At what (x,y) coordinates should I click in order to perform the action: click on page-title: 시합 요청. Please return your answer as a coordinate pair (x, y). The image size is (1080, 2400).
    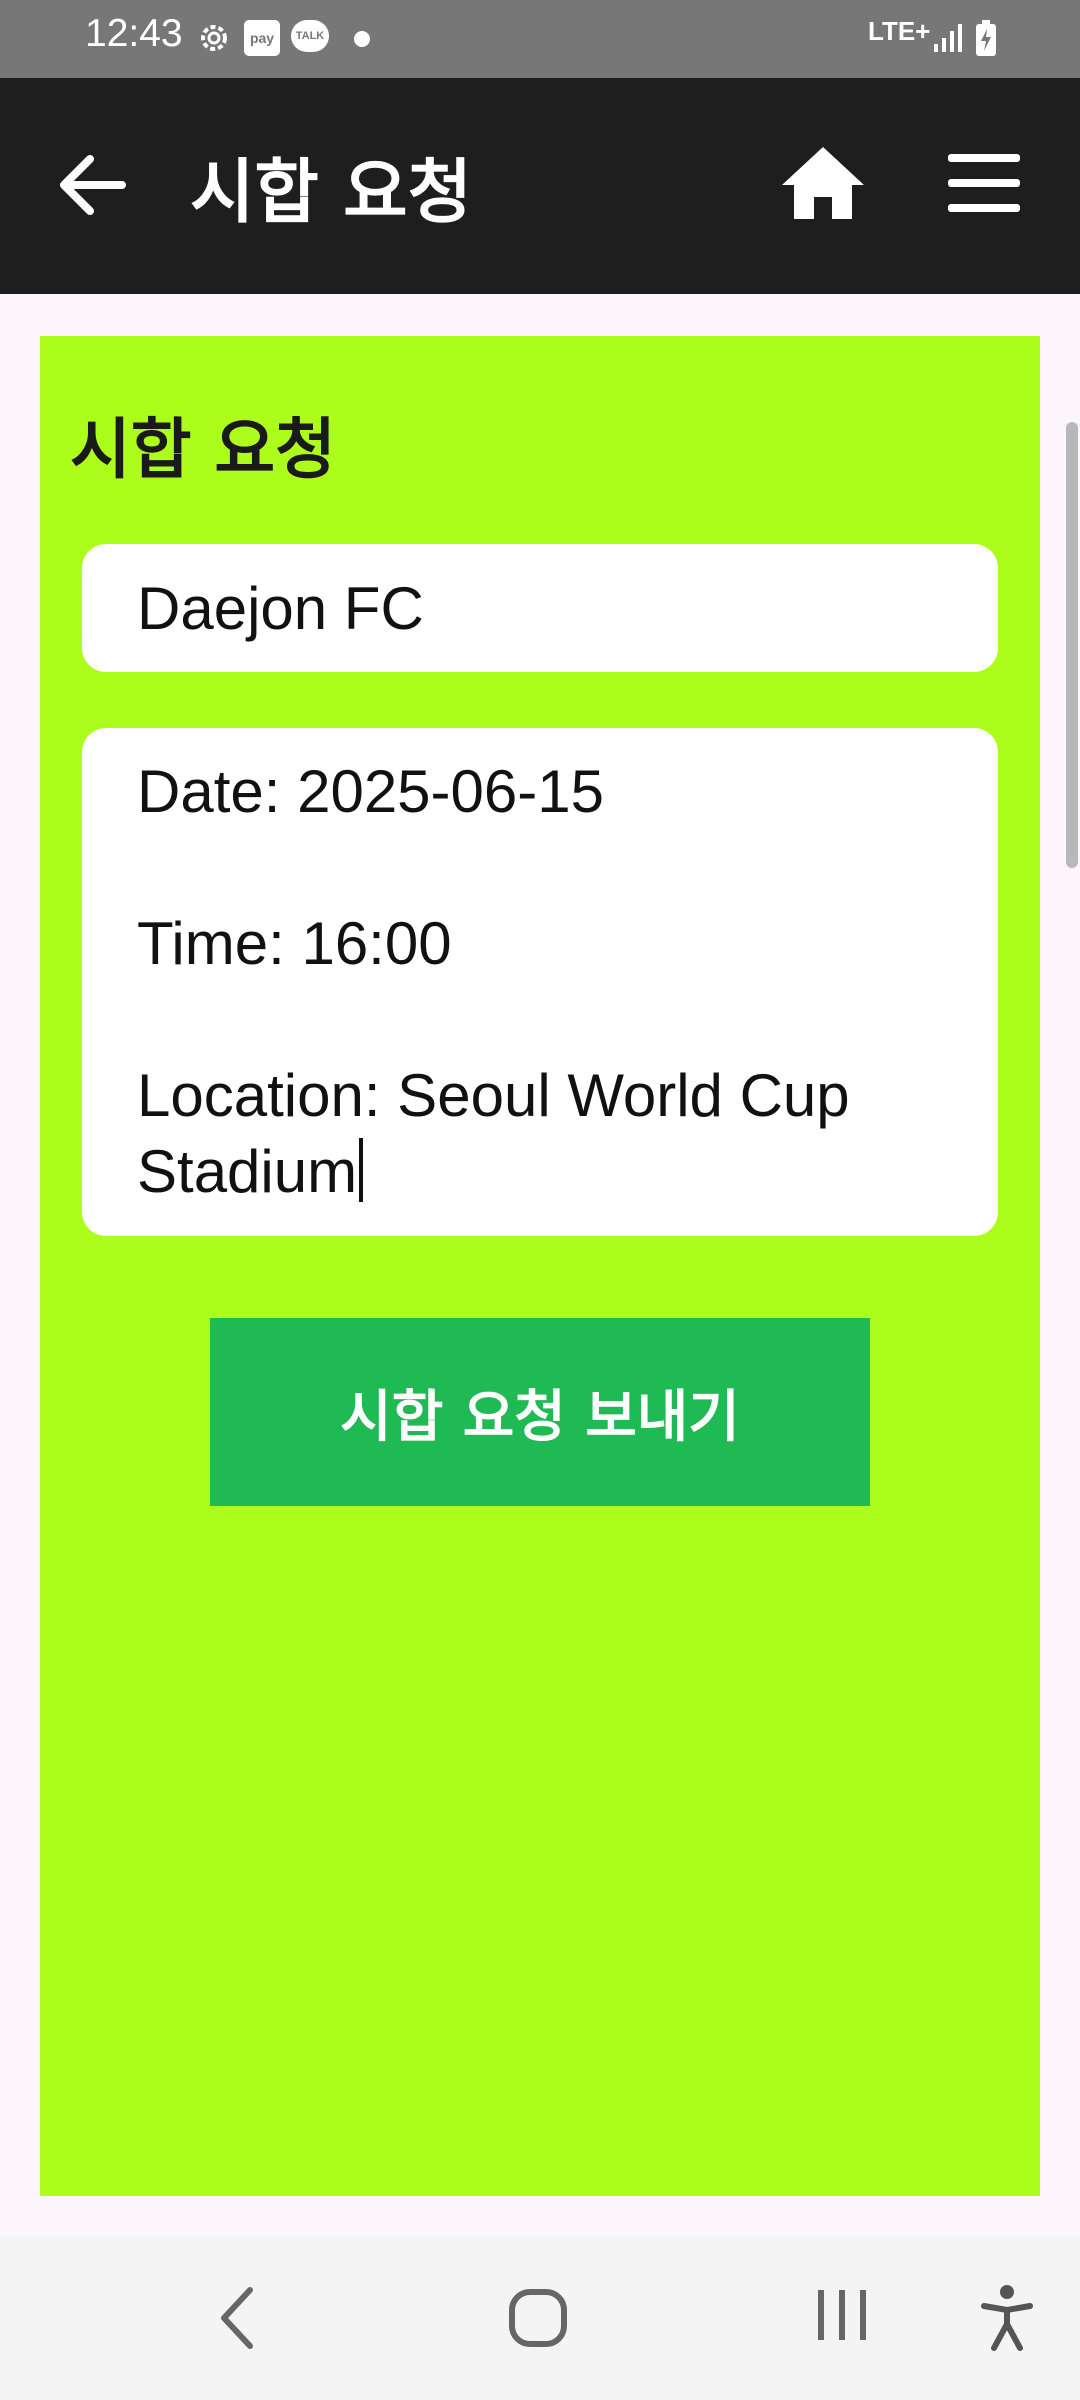
    Looking at the image, I should click on (331, 192).